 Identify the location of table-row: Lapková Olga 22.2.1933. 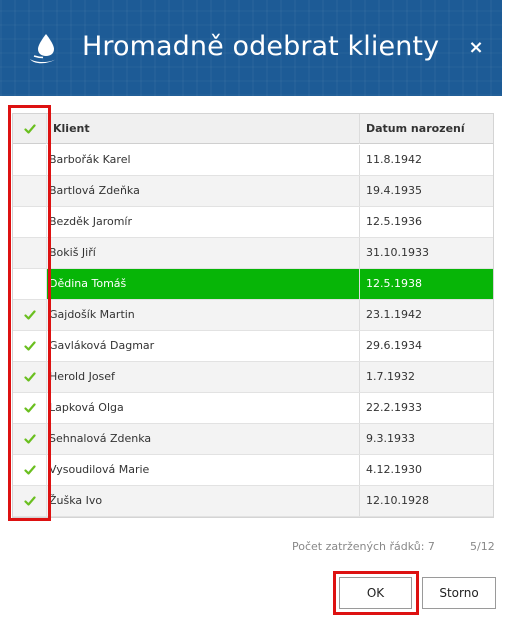
(253, 408).